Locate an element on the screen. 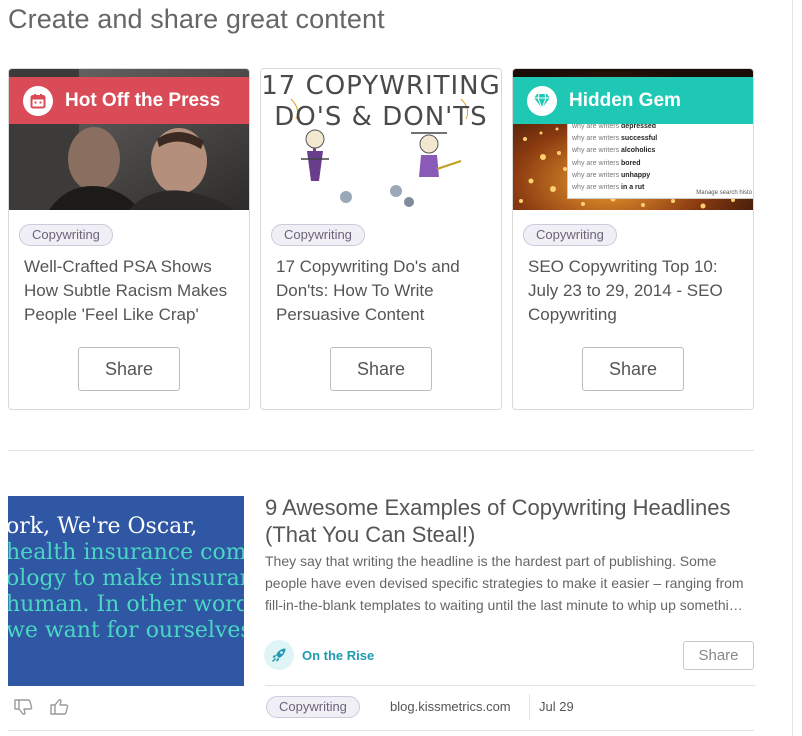 The height and width of the screenshot is (736, 802). thumbs-down-icon is located at coordinates (23, 707).